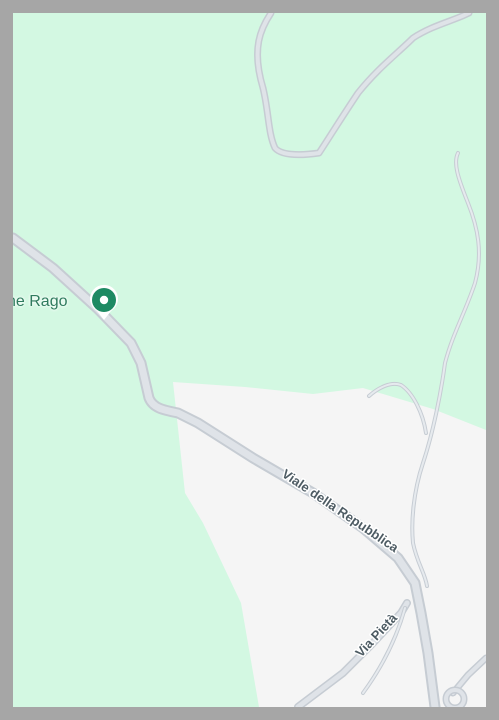 The height and width of the screenshot is (720, 499). I want to click on road-north-loop, so click(363, 86).